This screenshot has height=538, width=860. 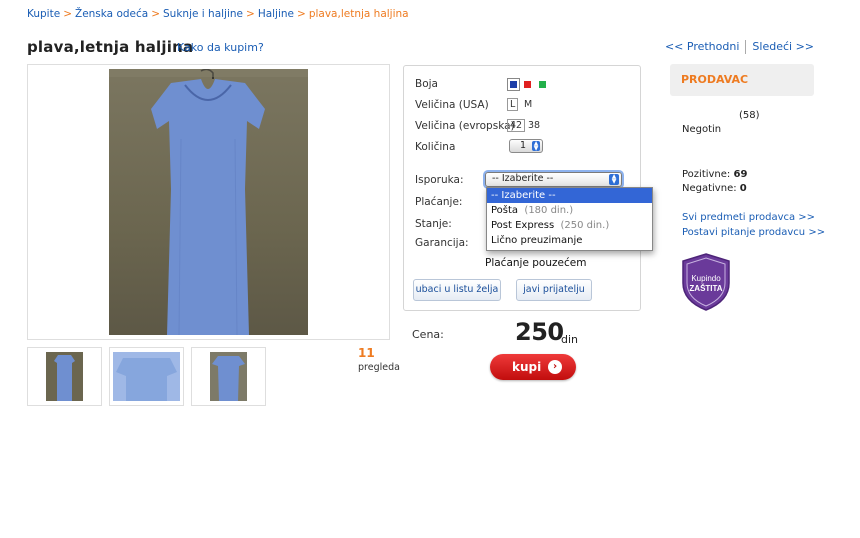 What do you see at coordinates (715, 174) in the screenshot?
I see `seller-positive: Pozitivne: 69` at bounding box center [715, 174].